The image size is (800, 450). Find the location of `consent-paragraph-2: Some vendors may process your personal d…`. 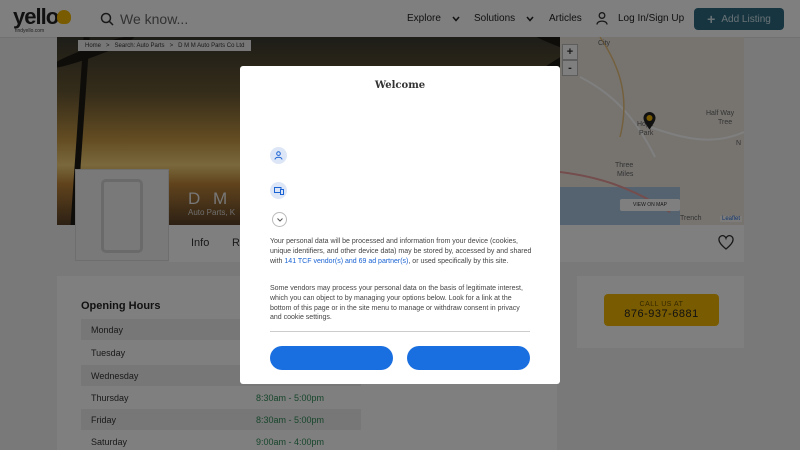

consent-paragraph-2: Some vendors may process your personal d… is located at coordinates (396, 303).